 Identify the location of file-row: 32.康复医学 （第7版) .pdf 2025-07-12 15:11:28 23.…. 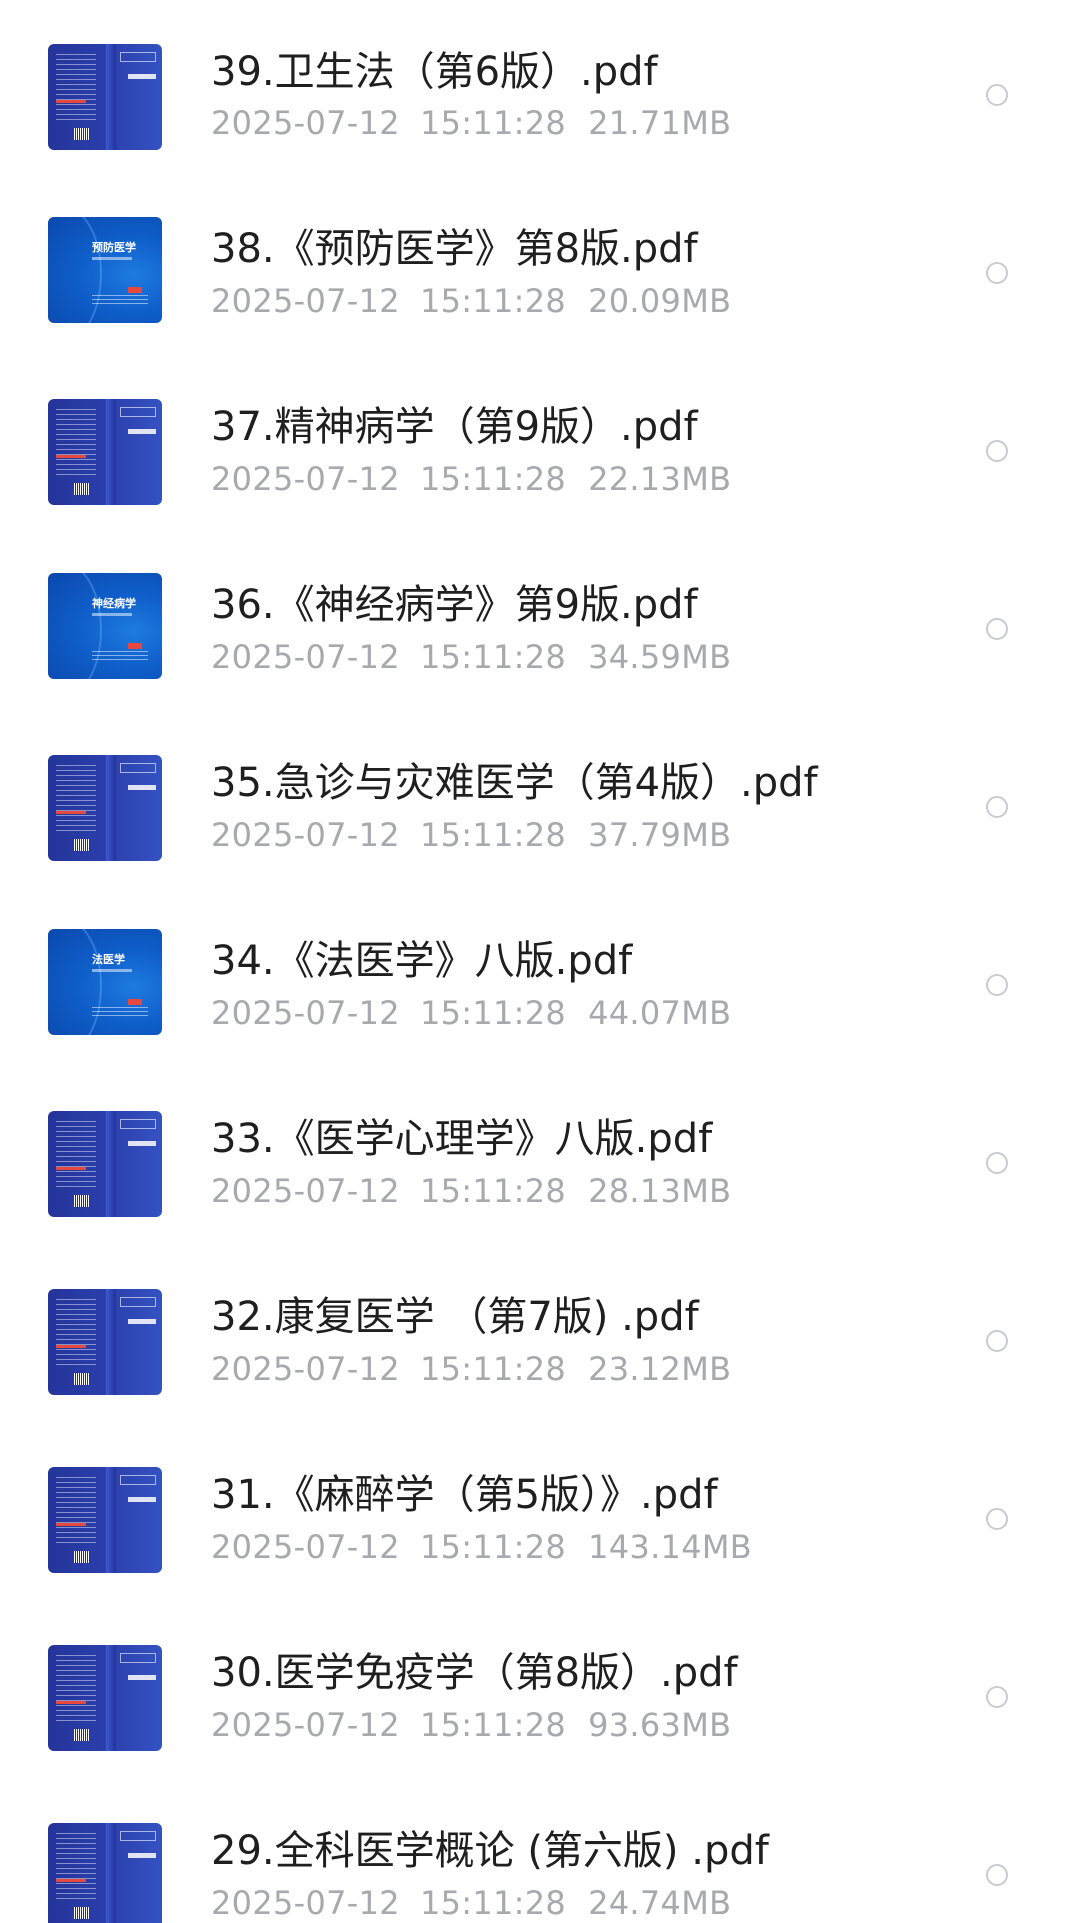
(540, 1335).